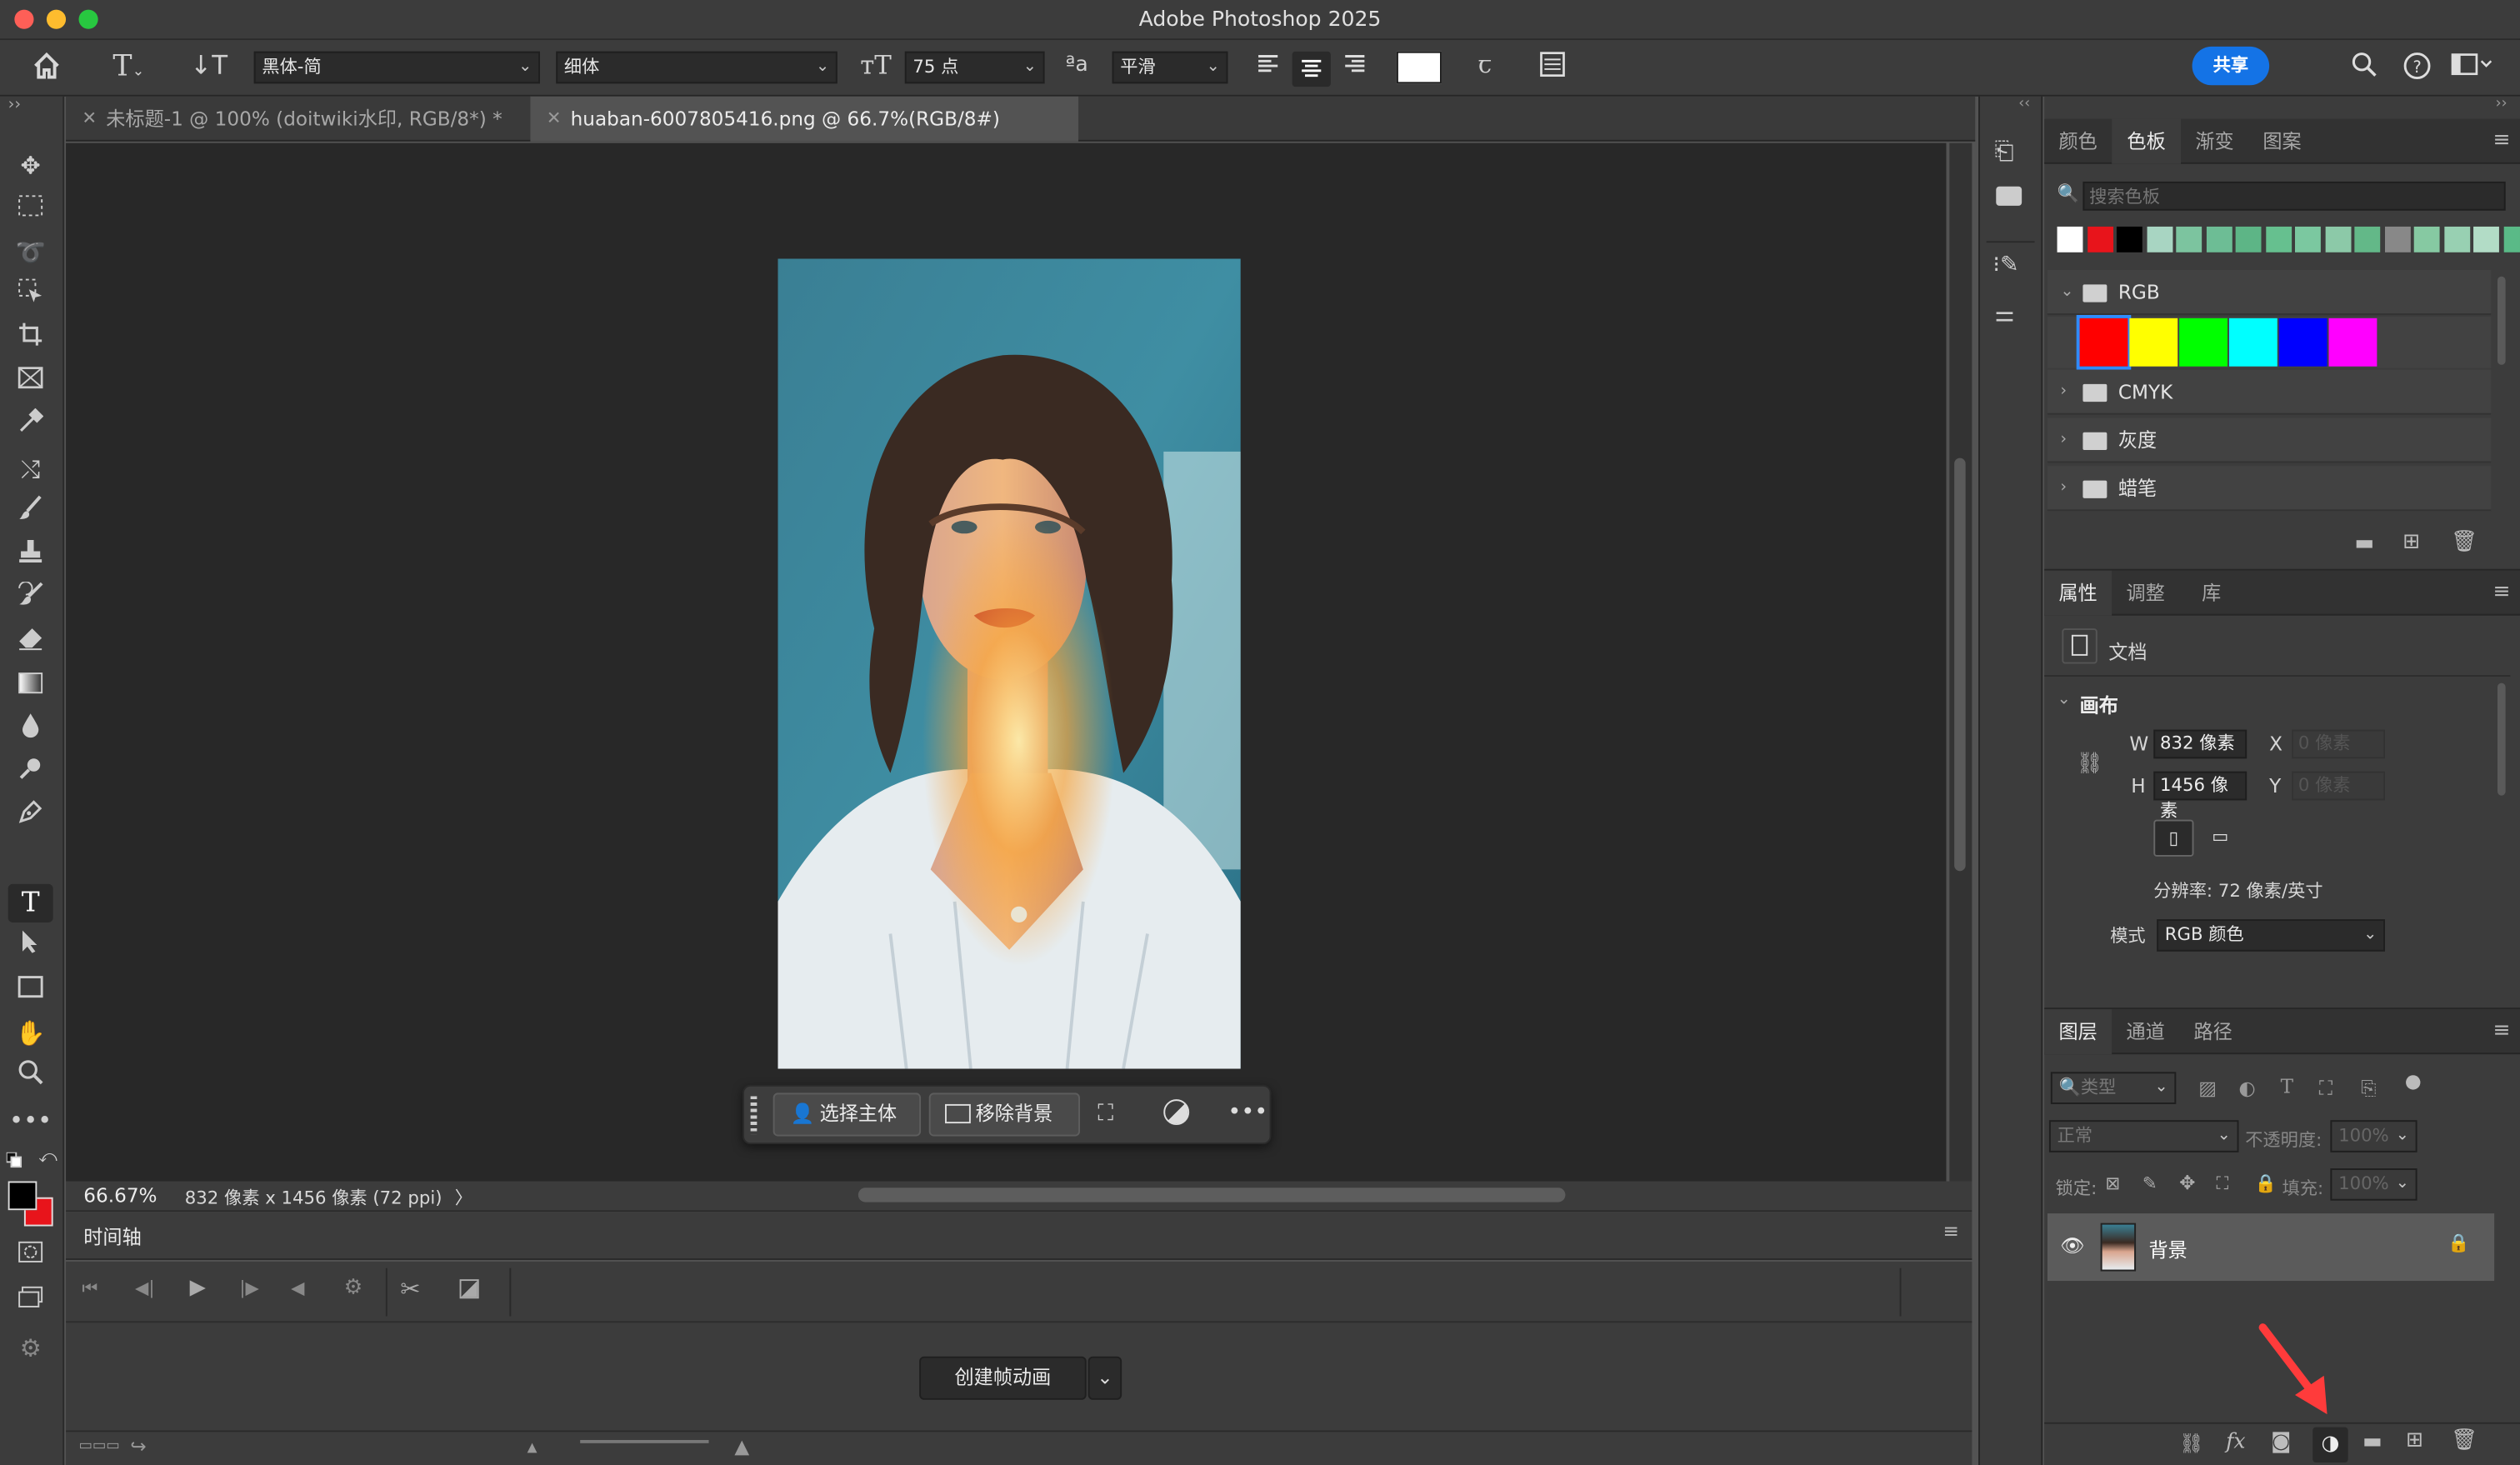 This screenshot has width=2520, height=1465. What do you see at coordinates (2024, 104) in the screenshot?
I see `collapse-dock-icon: ‹‹` at bounding box center [2024, 104].